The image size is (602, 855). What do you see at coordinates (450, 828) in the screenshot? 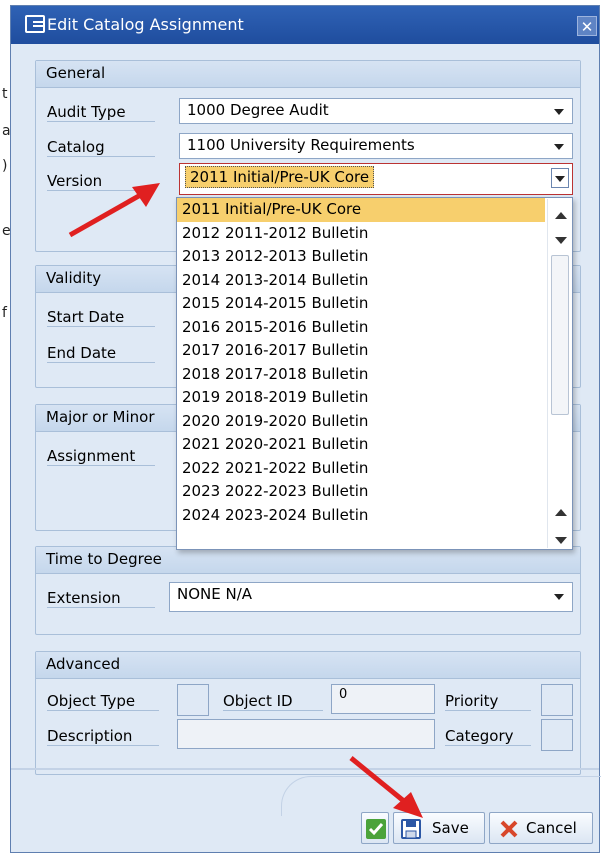
I see `save-button-label: Save` at bounding box center [450, 828].